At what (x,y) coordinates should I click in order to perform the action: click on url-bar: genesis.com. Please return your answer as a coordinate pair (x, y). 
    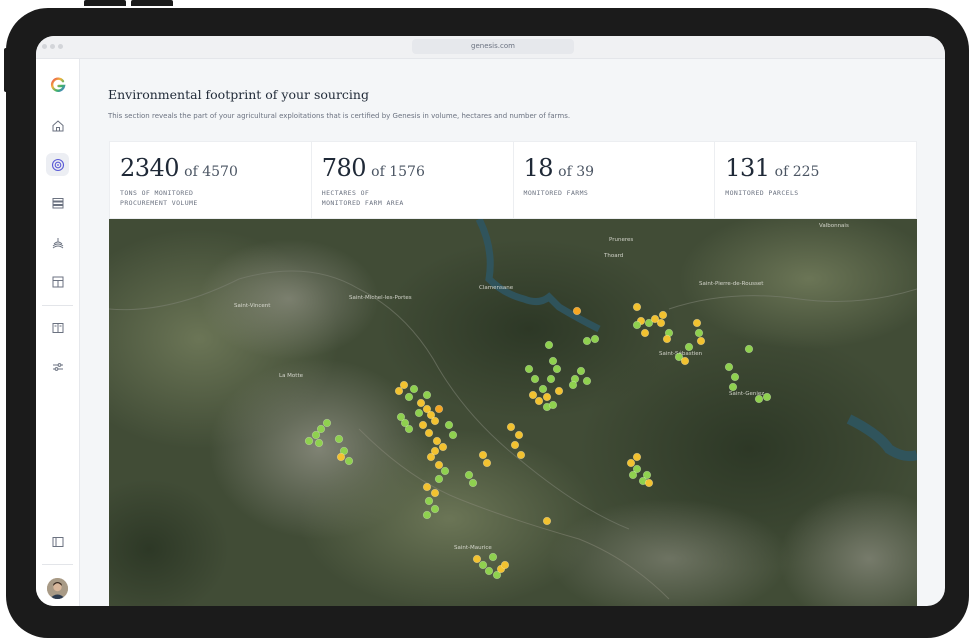
    Looking at the image, I should click on (493, 46).